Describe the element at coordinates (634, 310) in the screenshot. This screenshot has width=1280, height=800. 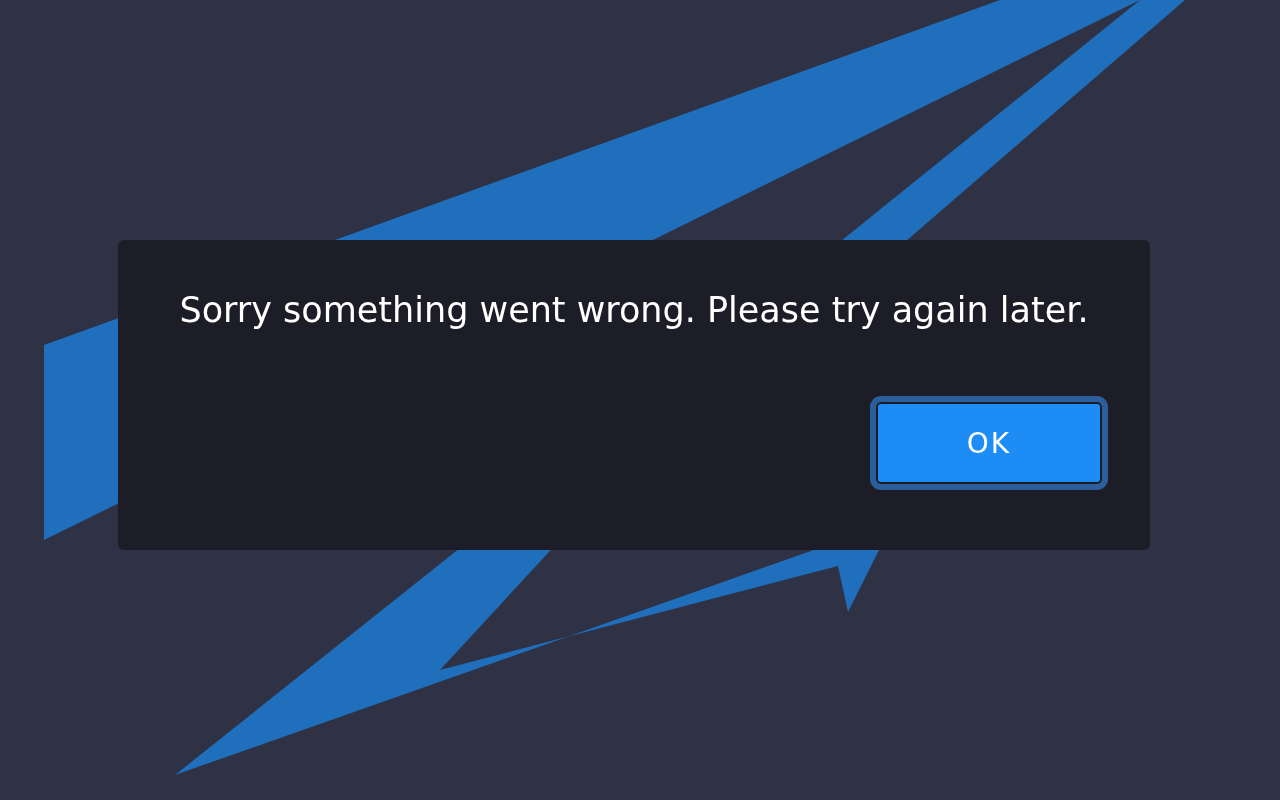
I see `error-message: Sorry something went wrong. Please try again later.` at that location.